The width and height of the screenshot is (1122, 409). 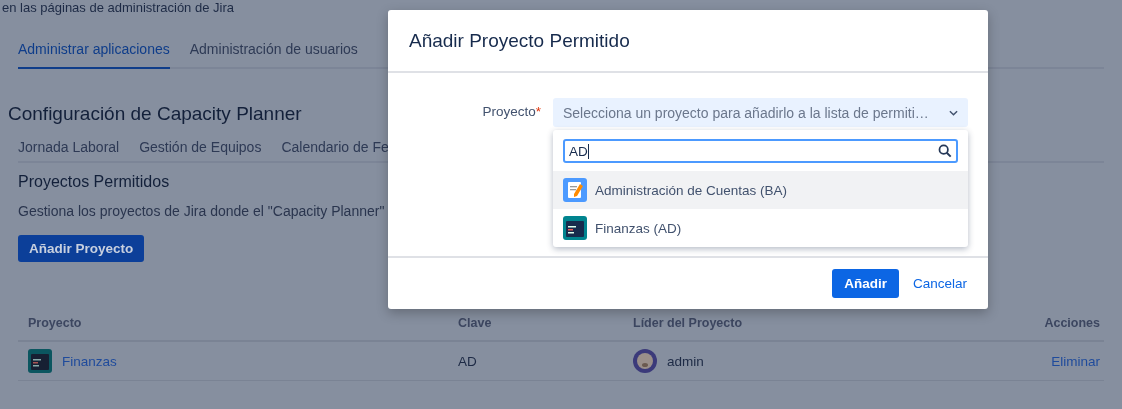 I want to click on project-link: Finanzas, so click(x=89, y=361).